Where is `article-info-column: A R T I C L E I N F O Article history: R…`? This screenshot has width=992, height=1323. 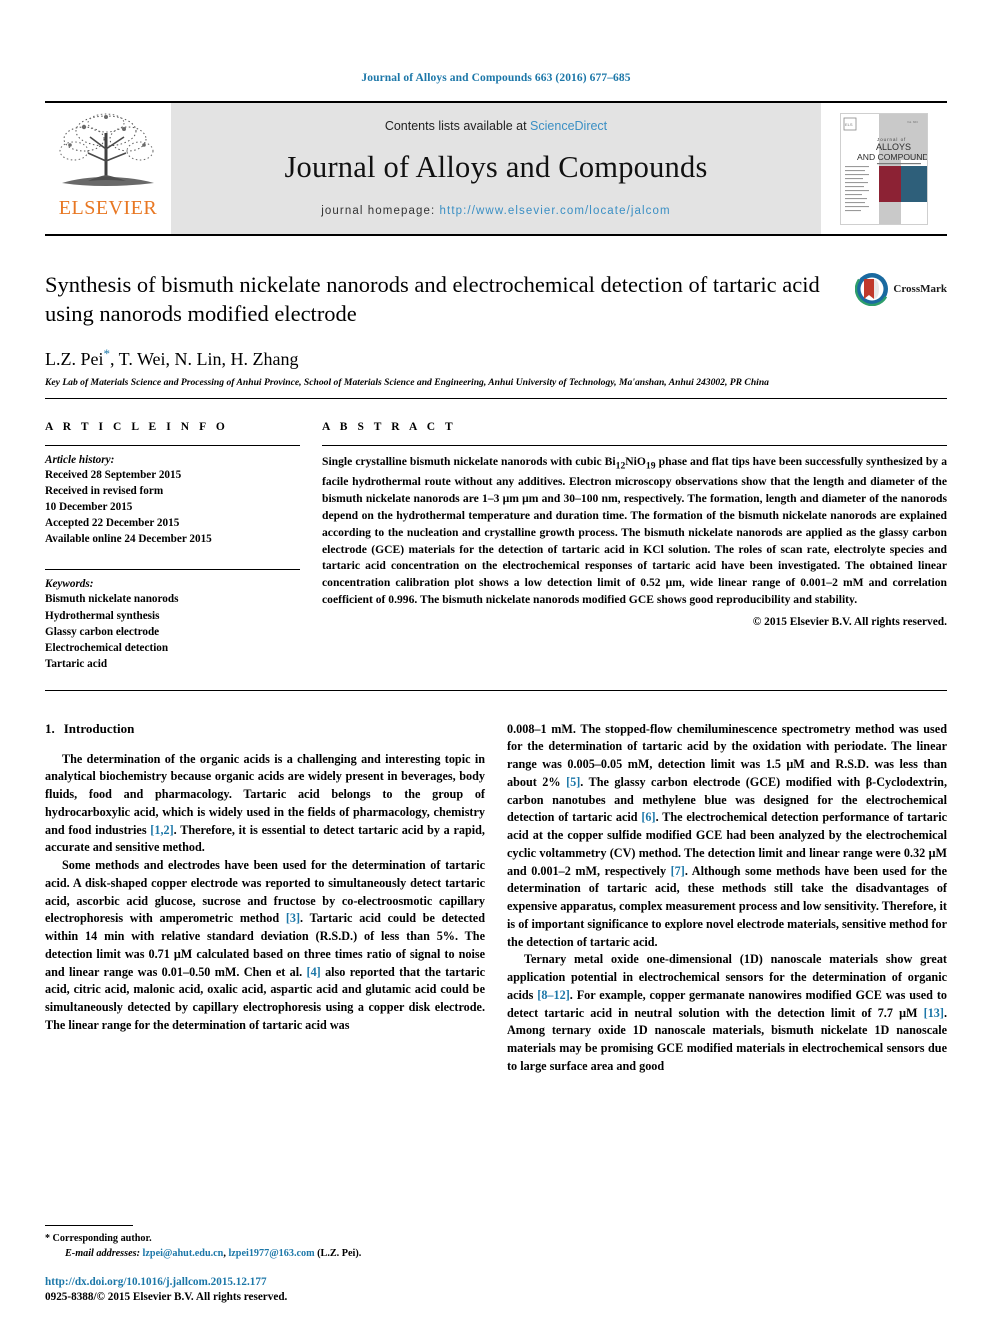
article-info-column: A R T I C L E I N F O Article history: R… is located at coordinates (172, 546).